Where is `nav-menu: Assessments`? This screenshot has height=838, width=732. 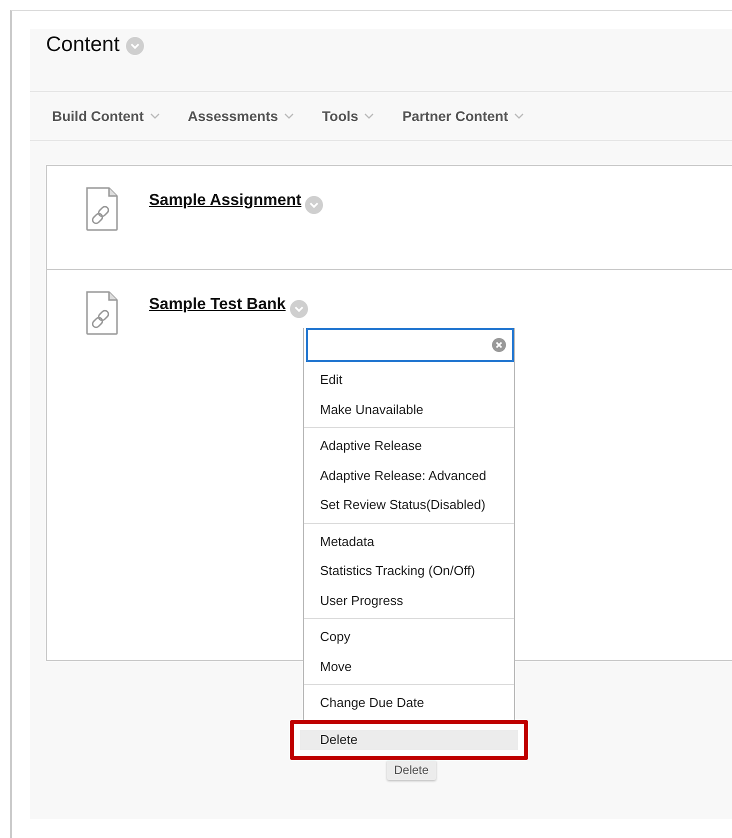
nav-menu: Assessments is located at coordinates (241, 116).